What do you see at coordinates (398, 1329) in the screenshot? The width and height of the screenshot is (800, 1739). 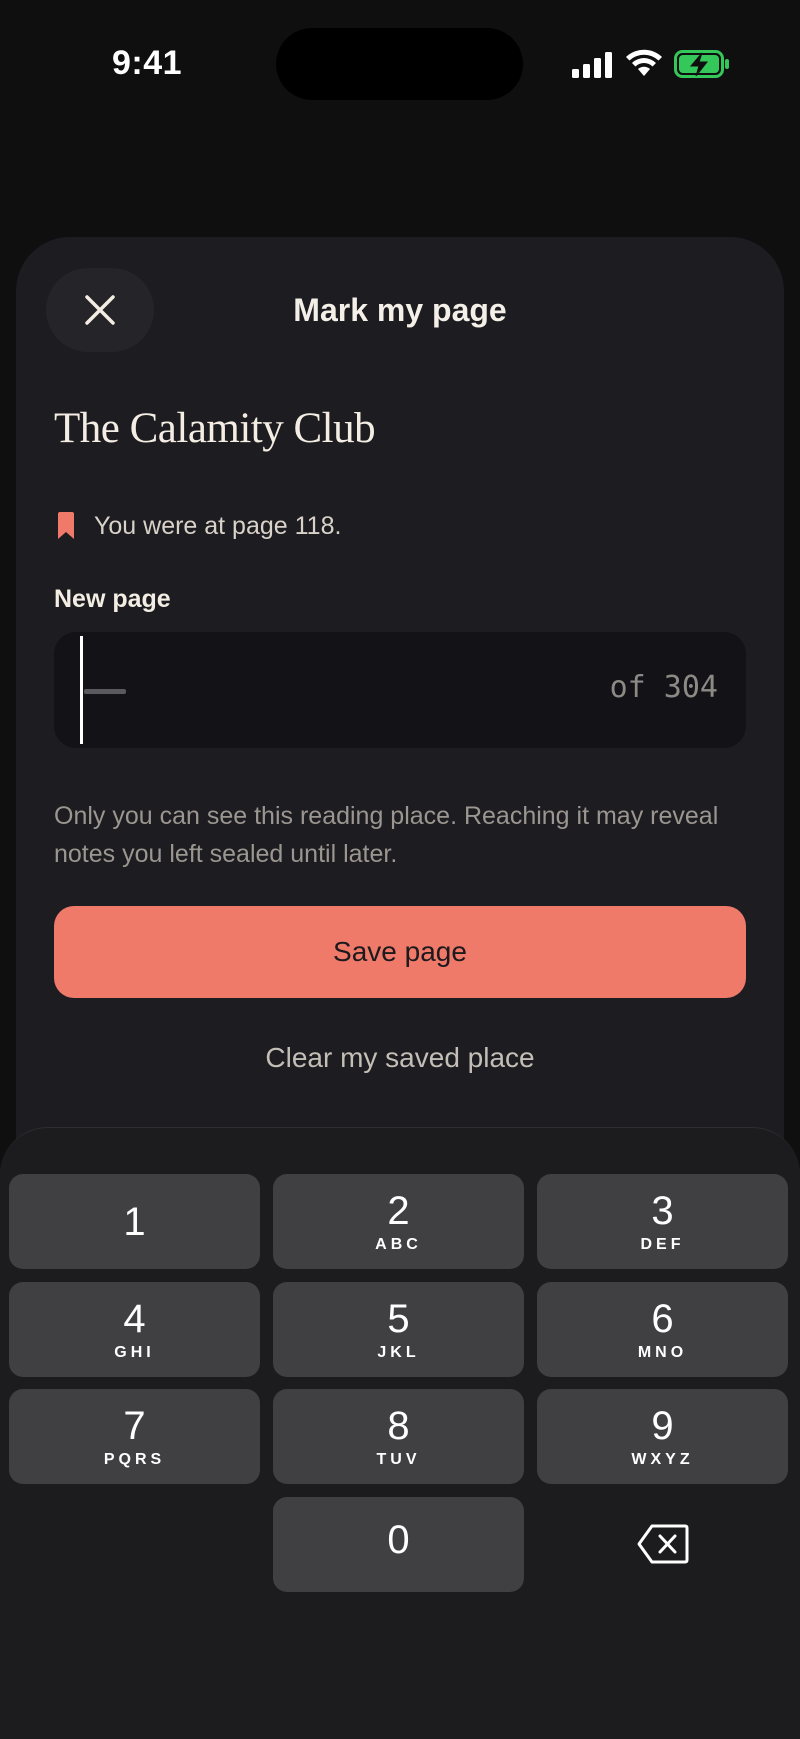 I see `key-5: 5 JKL` at bounding box center [398, 1329].